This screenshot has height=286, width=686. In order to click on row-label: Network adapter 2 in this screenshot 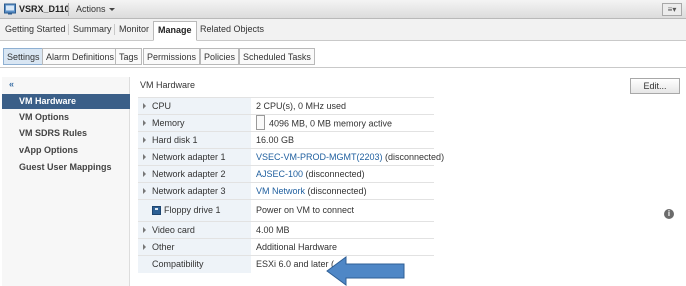, I will do `click(189, 174)`.